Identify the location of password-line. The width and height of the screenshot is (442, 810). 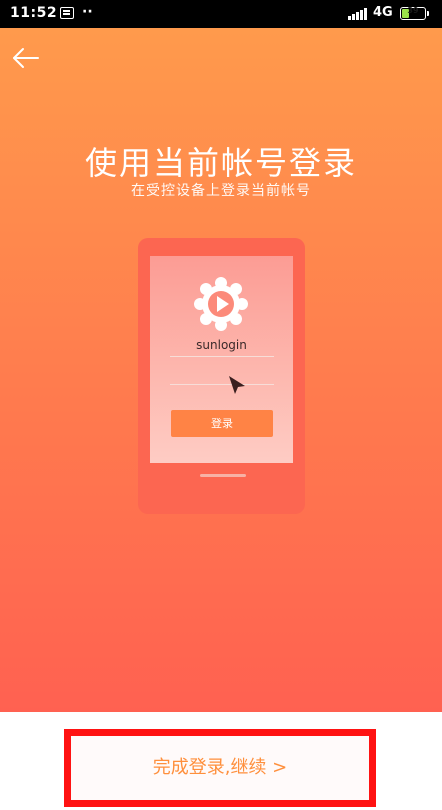
(222, 384).